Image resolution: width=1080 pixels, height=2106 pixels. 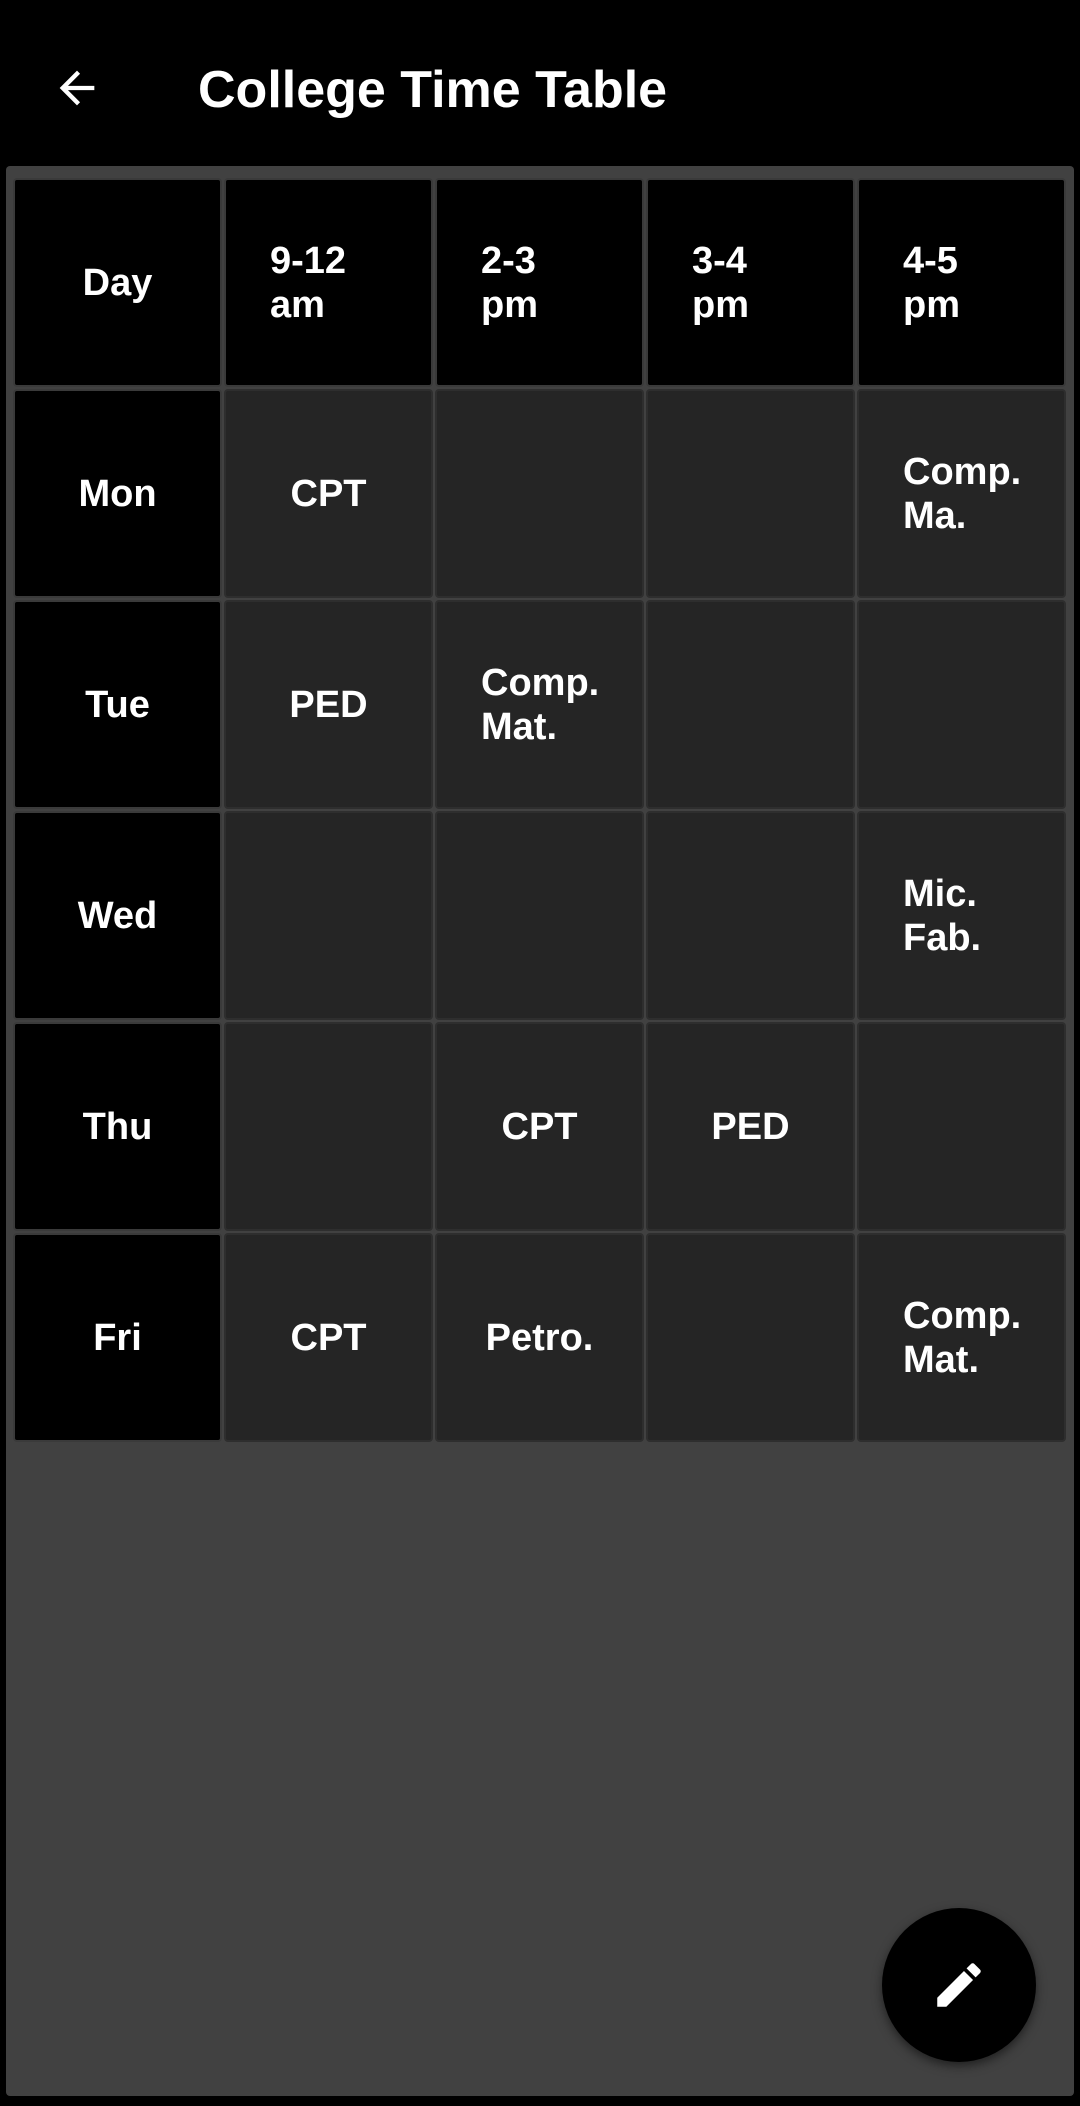 What do you see at coordinates (117, 493) in the screenshot?
I see `day-cell-mon: Mon` at bounding box center [117, 493].